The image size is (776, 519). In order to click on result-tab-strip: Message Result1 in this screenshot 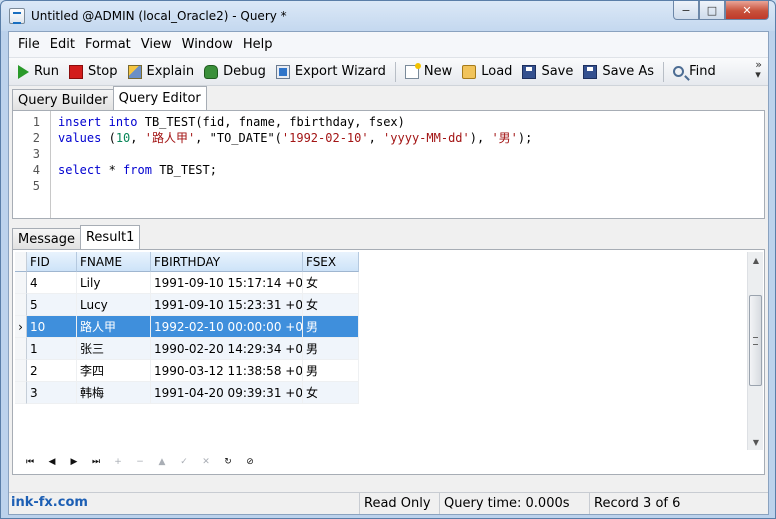, I will do `click(388, 237)`.